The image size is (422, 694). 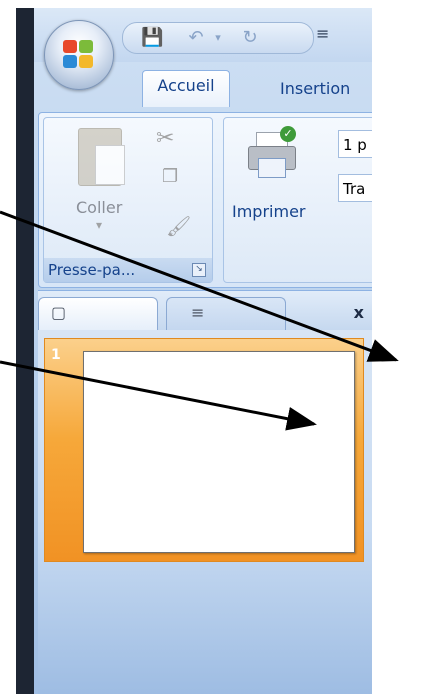 What do you see at coordinates (359, 312) in the screenshot?
I see `close-pane-icon: x` at bounding box center [359, 312].